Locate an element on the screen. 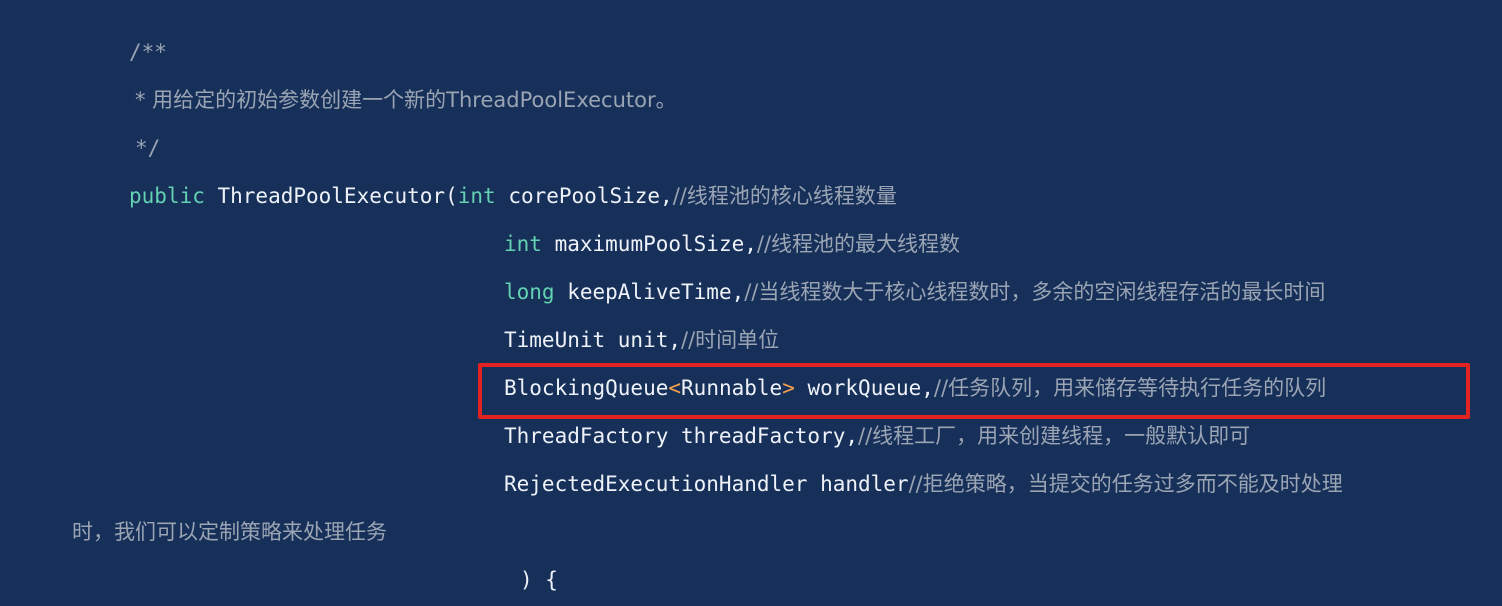 Image resolution: width=1502 pixels, height=606 pixels. doc-comment-open: /** is located at coordinates (148, 52).